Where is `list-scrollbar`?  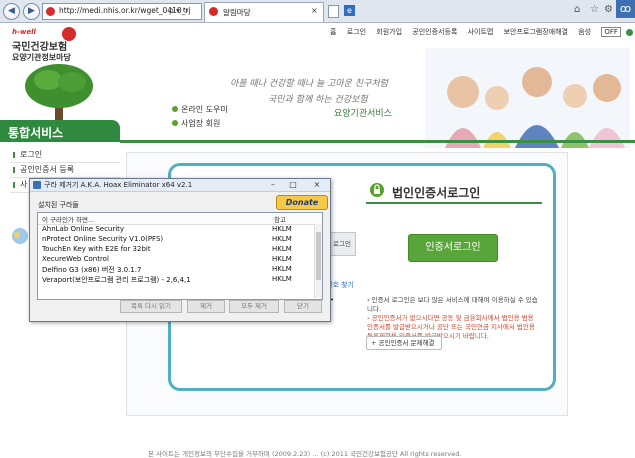 list-scrollbar is located at coordinates (318, 261).